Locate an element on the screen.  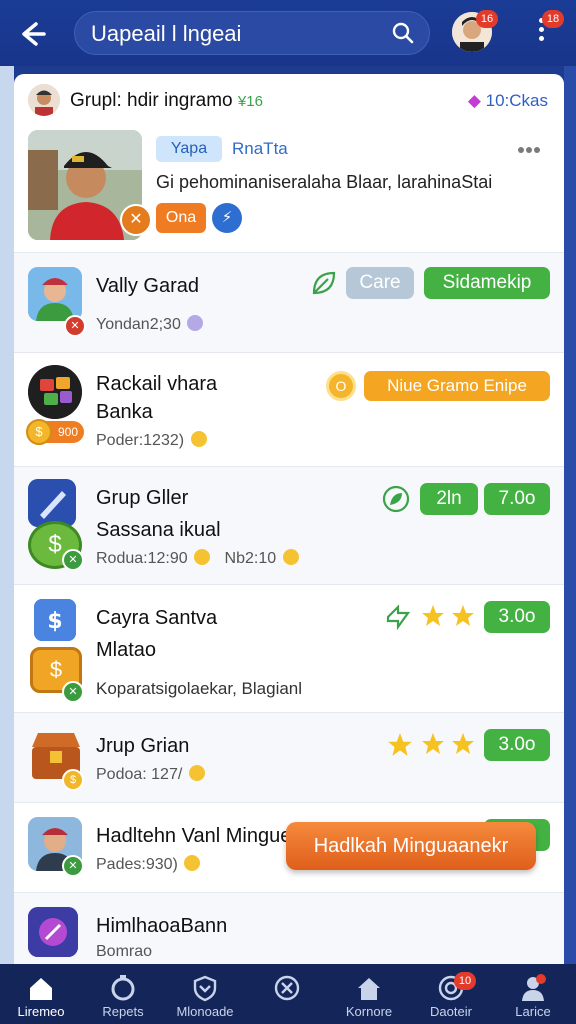
item-meta-text: Pades:930) is located at coordinates (137, 864).